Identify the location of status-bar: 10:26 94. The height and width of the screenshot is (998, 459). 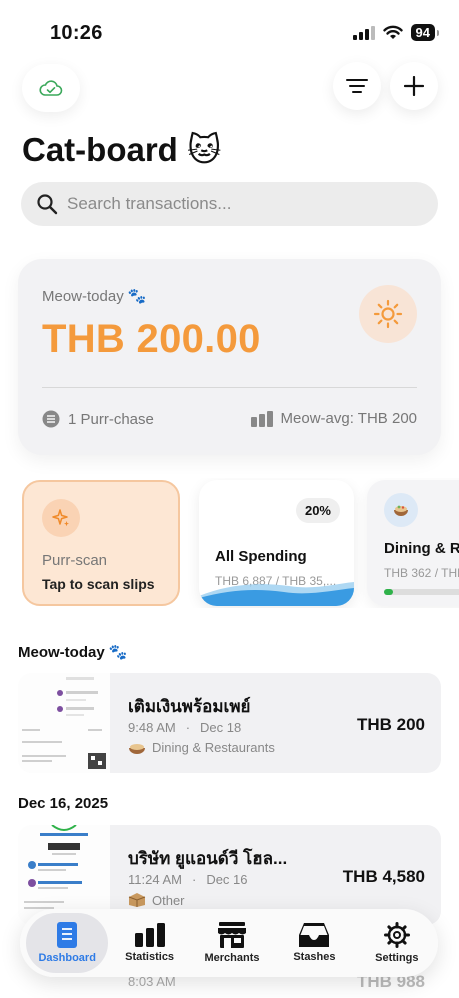
(229, 31).